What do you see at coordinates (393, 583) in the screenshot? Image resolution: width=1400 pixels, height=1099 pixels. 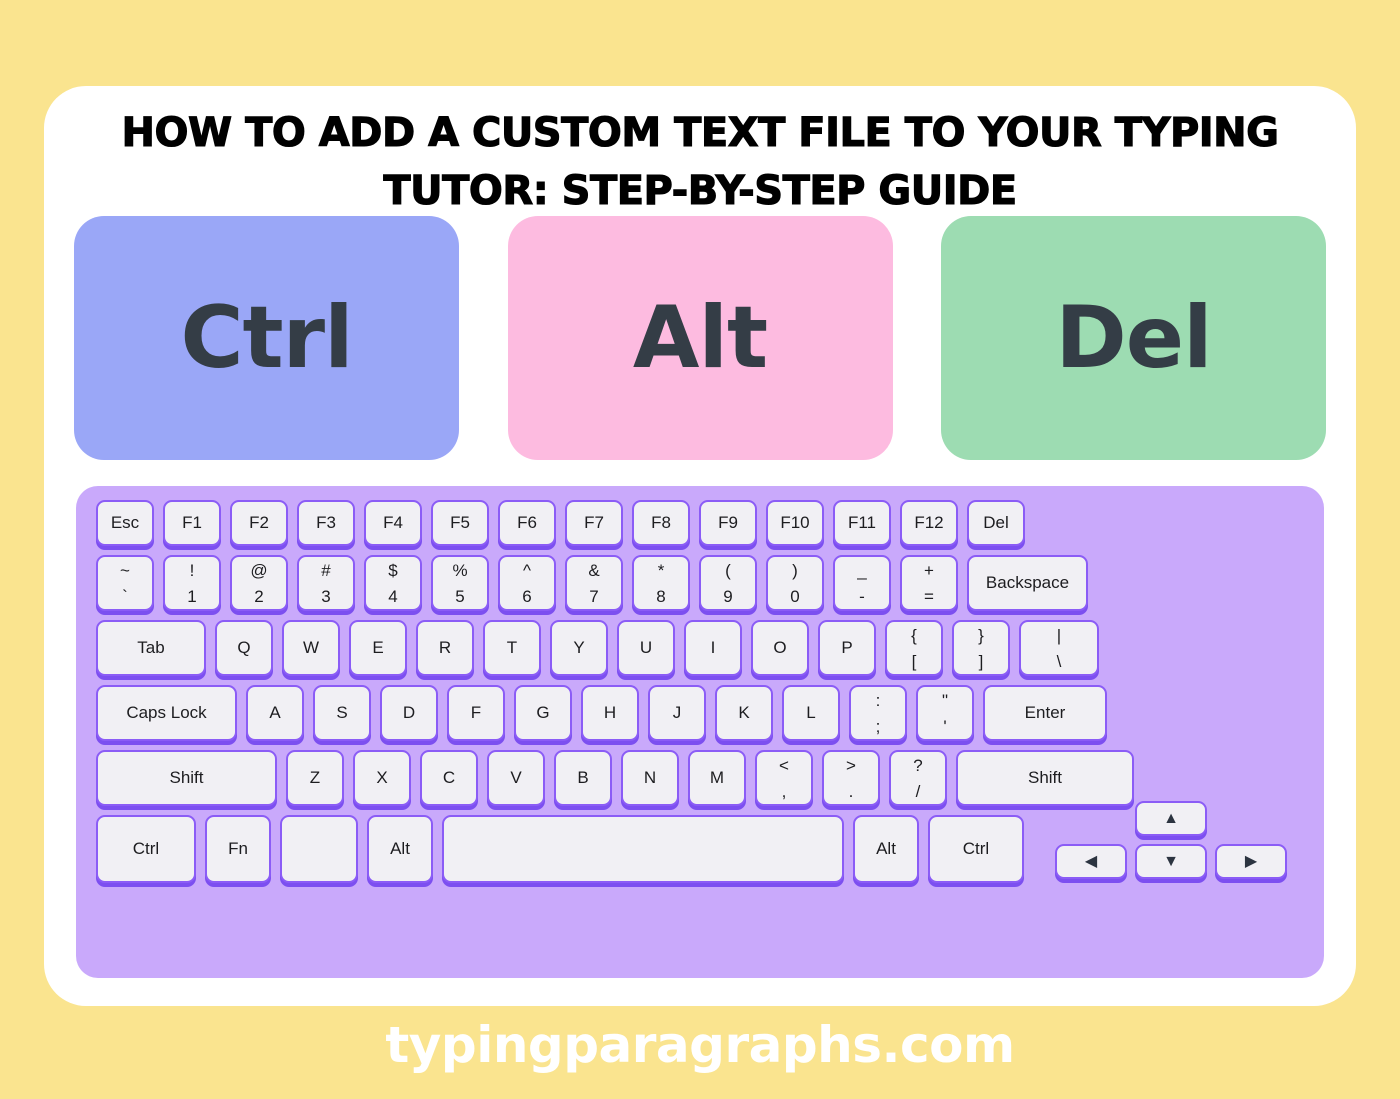 I see `key-4: $4` at bounding box center [393, 583].